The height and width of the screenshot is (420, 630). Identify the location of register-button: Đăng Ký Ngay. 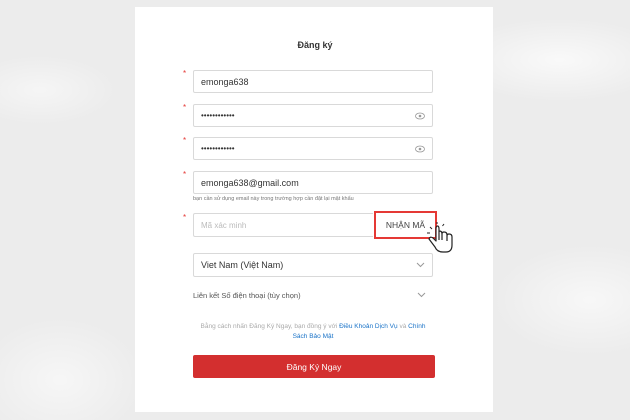
(314, 366).